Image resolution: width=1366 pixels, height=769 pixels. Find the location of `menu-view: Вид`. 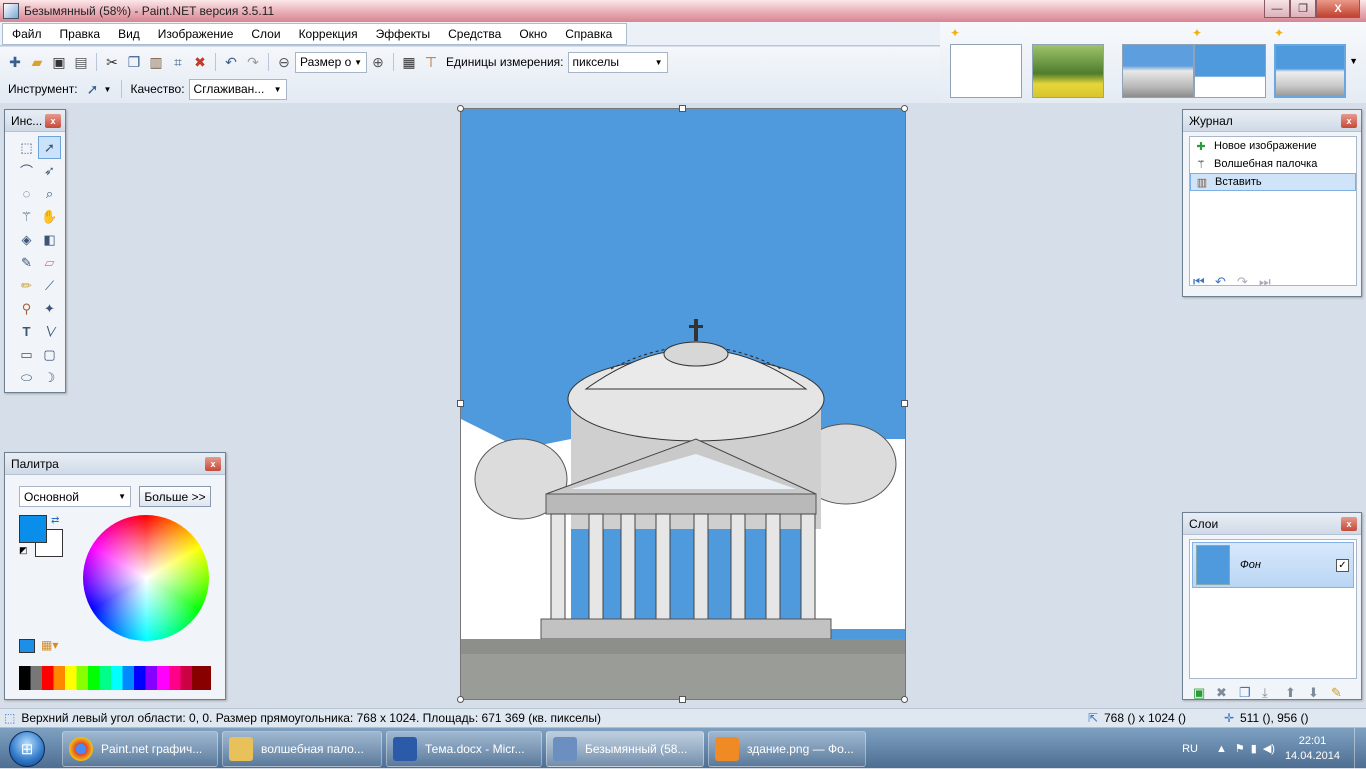

menu-view: Вид is located at coordinates (129, 34).